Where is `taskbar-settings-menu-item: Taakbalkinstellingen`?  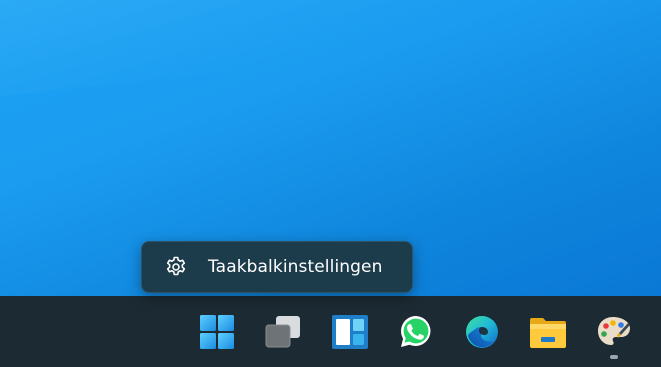 taskbar-settings-menu-item: Taakbalkinstellingen is located at coordinates (277, 267).